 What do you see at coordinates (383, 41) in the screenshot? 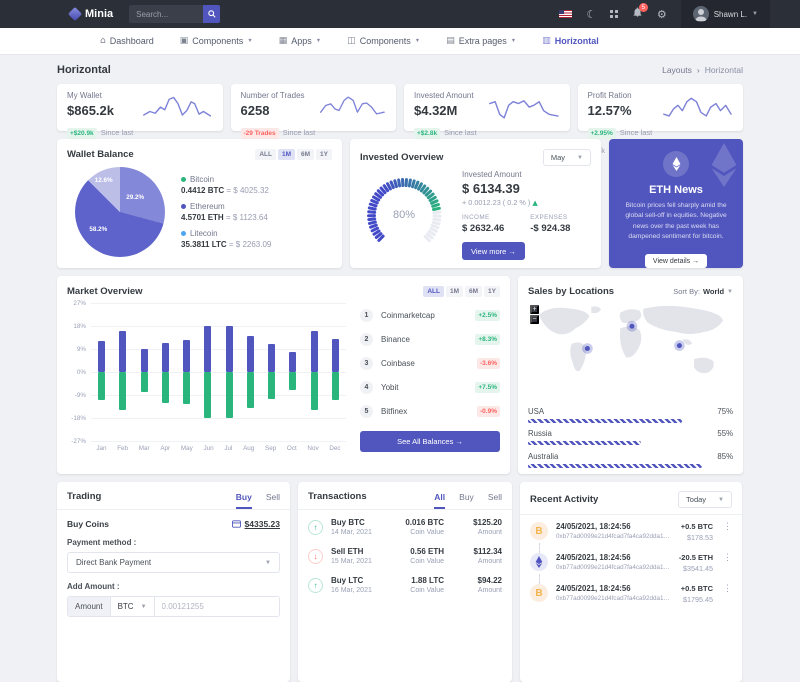
I see `nav-item-components-2: ◫ Components ▼` at bounding box center [383, 41].